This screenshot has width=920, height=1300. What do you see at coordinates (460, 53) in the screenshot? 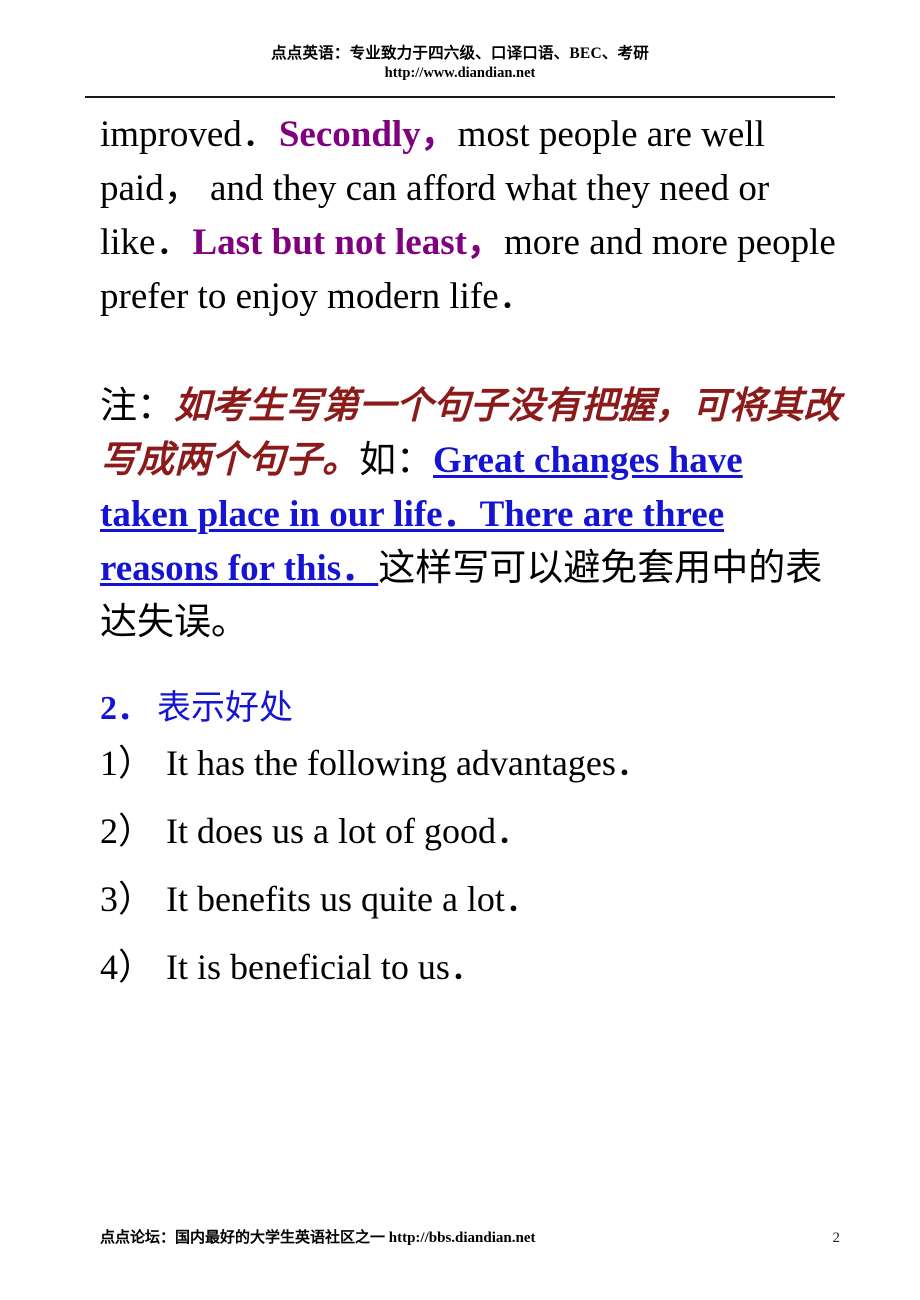
I see `header-title-cn: 点点英语：专业致力于四六级、口译口语、BEC、考研` at bounding box center [460, 53].